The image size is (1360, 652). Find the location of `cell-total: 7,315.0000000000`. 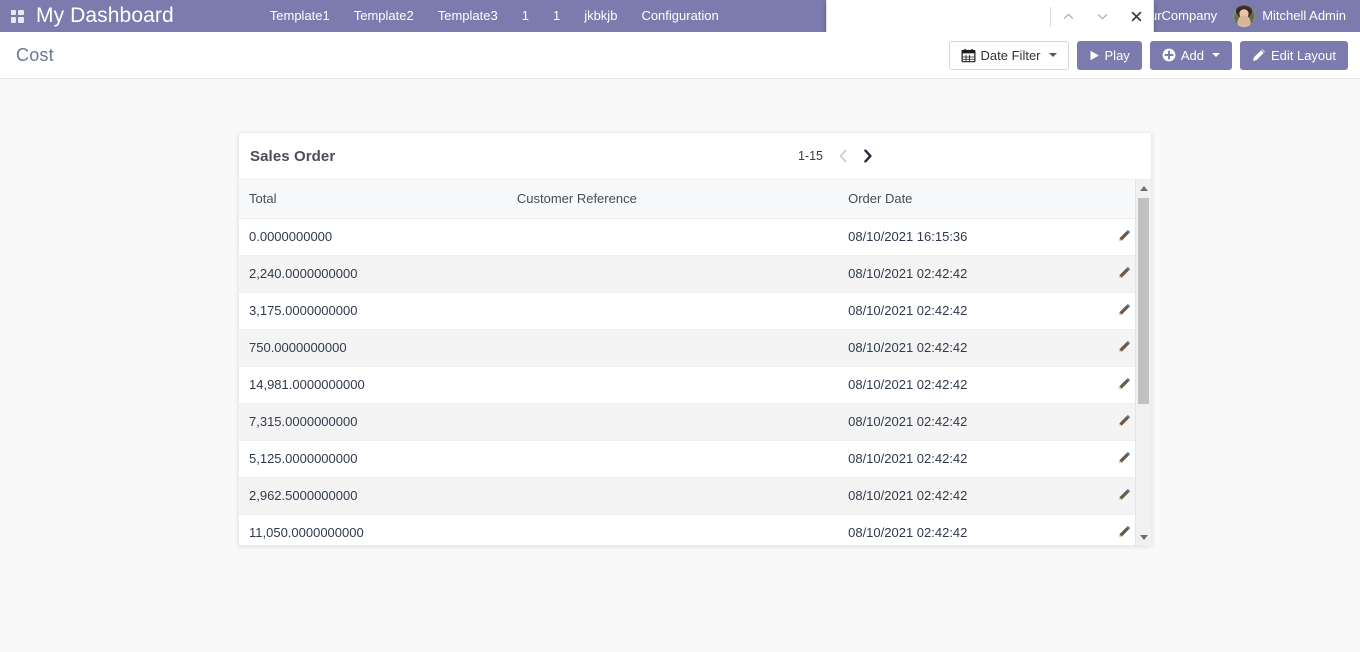

cell-total: 7,315.0000000000 is located at coordinates (373, 422).